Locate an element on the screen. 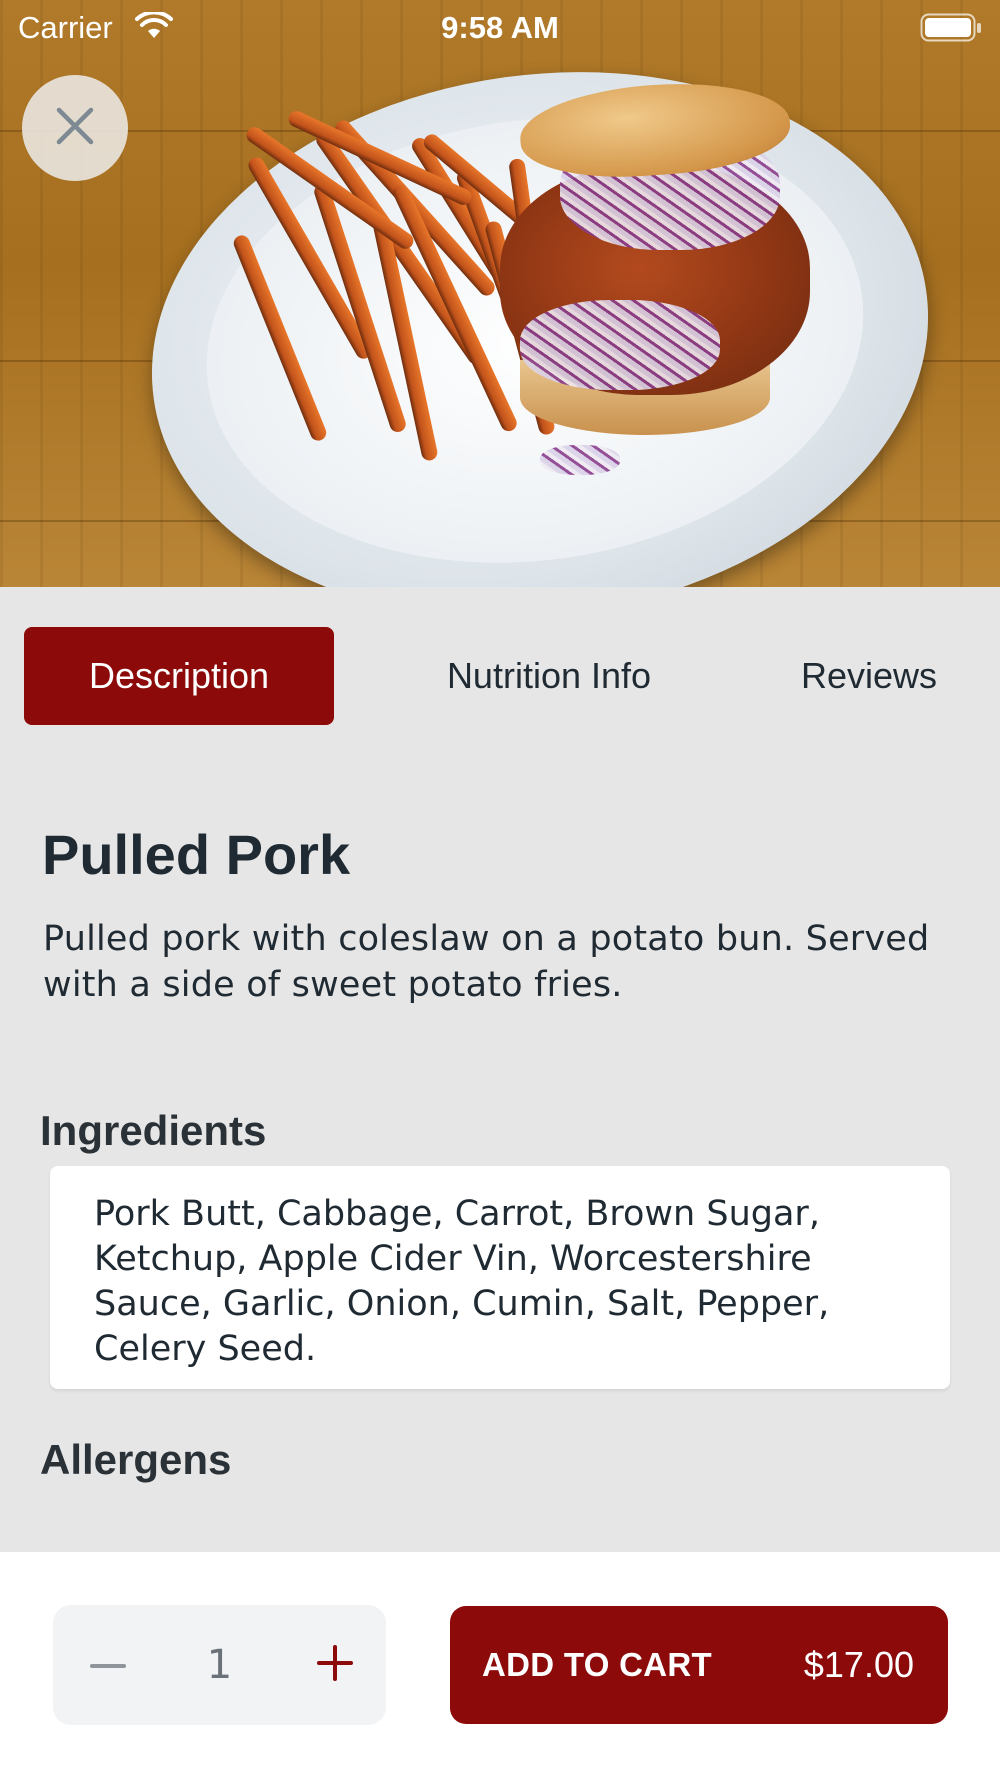 This screenshot has width=1000, height=1778. tab-description: Description is located at coordinates (179, 676).